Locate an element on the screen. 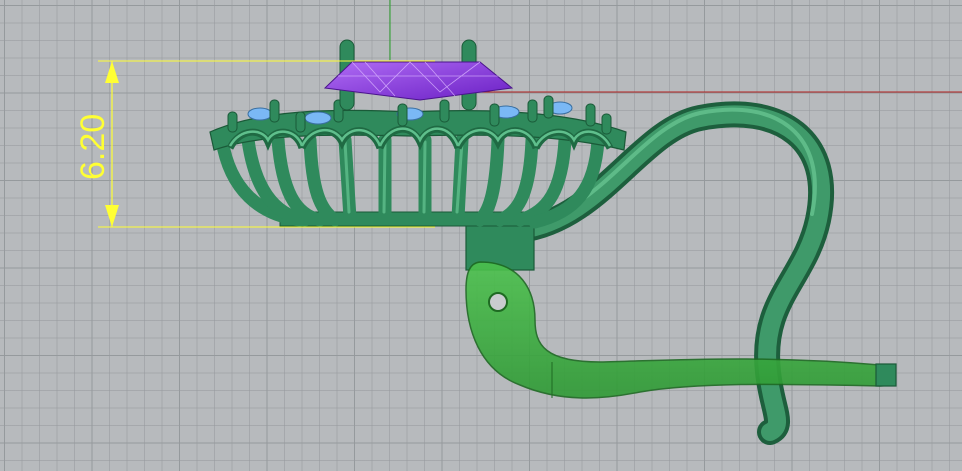  dimension-value: 6.20 is located at coordinates (93, 147).